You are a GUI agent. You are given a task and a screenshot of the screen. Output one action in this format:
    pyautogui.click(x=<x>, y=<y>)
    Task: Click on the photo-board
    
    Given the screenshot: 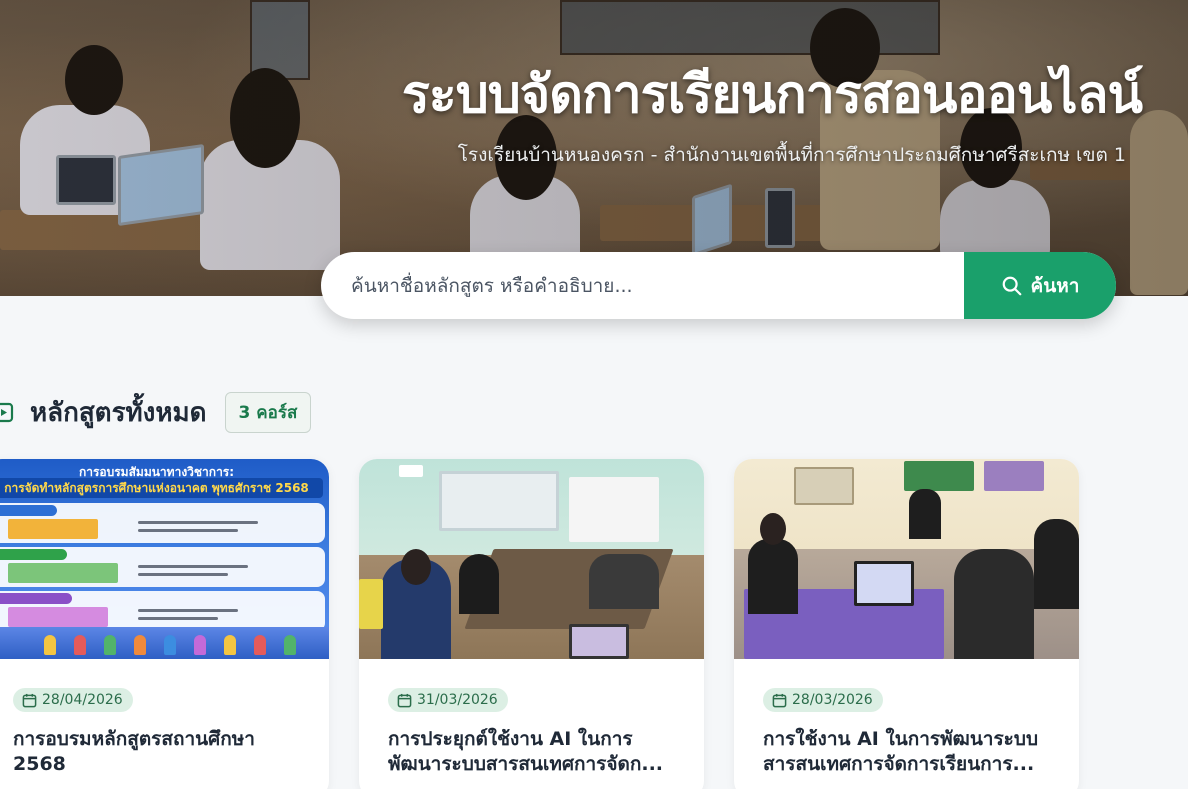 What is the action you would take?
    pyautogui.click(x=499, y=501)
    